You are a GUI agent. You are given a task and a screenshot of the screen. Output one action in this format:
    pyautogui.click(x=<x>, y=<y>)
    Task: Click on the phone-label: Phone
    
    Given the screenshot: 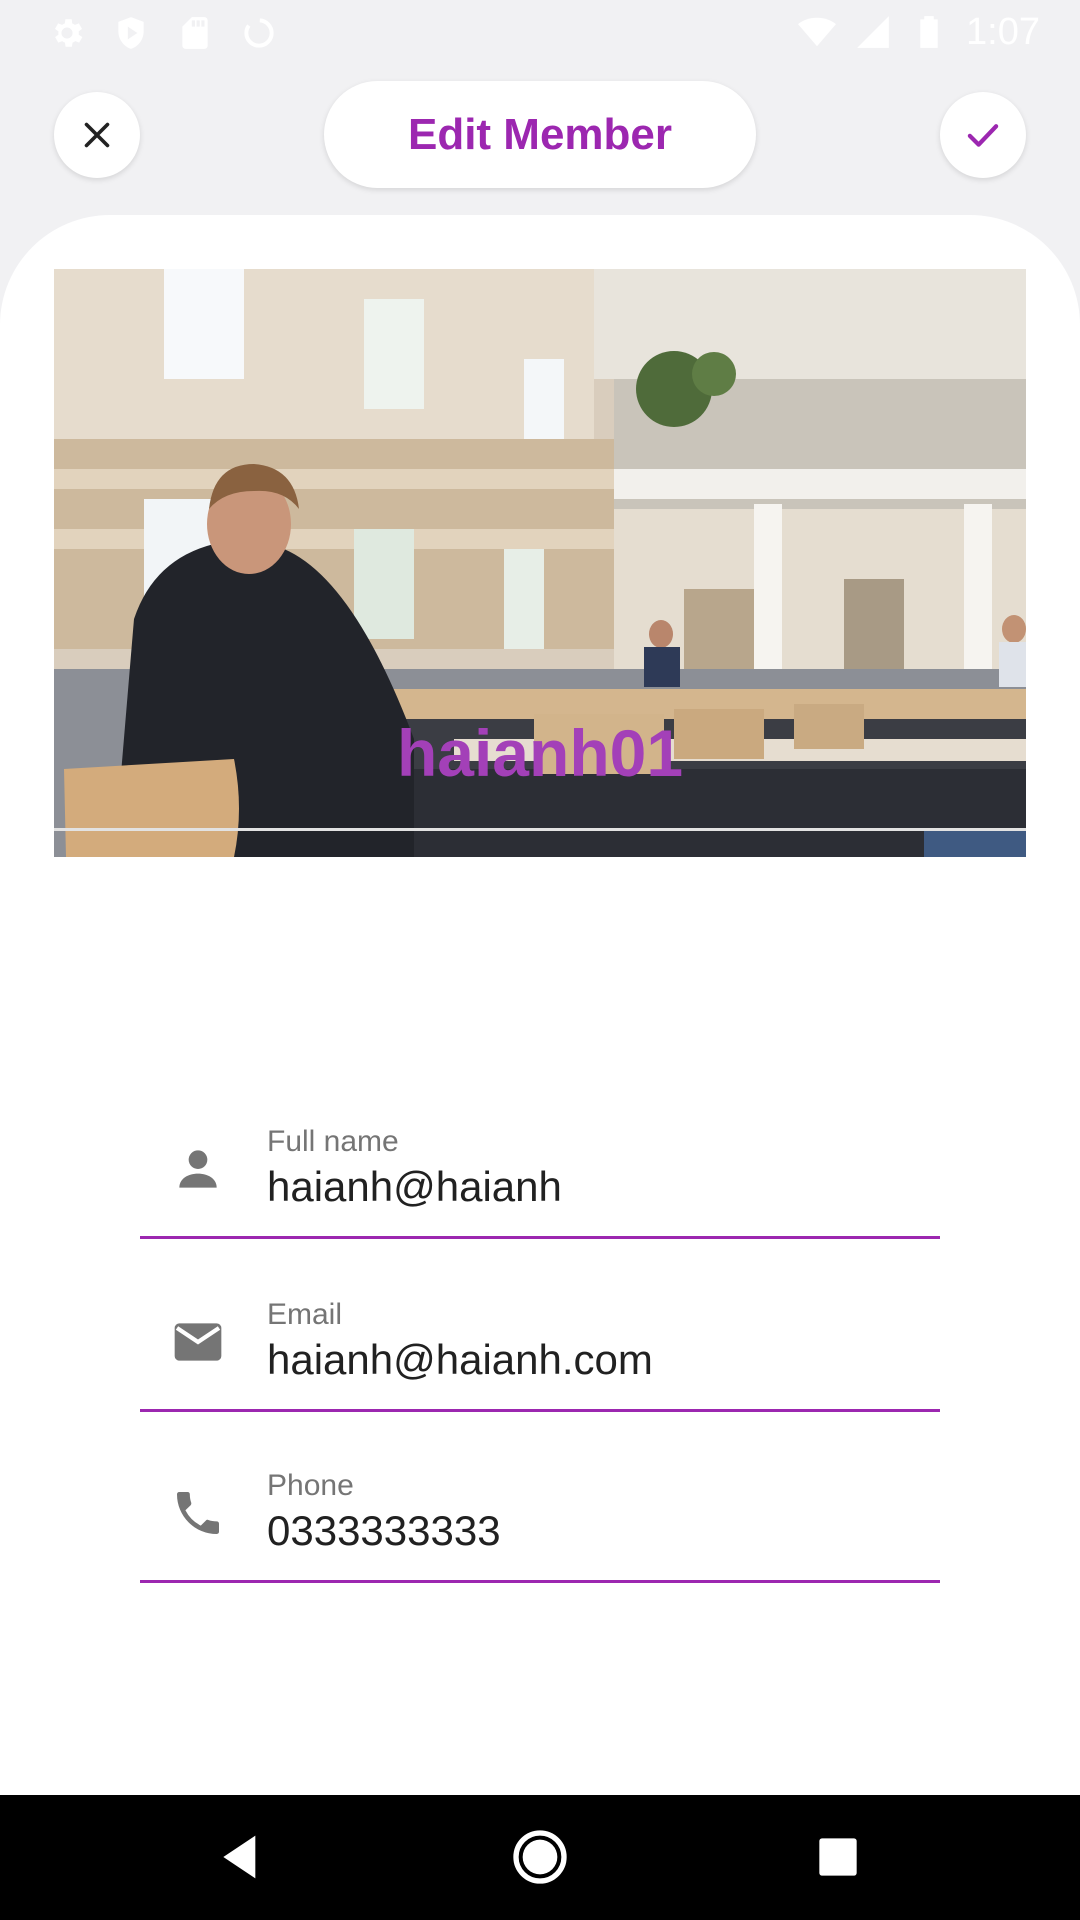 What is the action you would take?
    pyautogui.click(x=310, y=1485)
    